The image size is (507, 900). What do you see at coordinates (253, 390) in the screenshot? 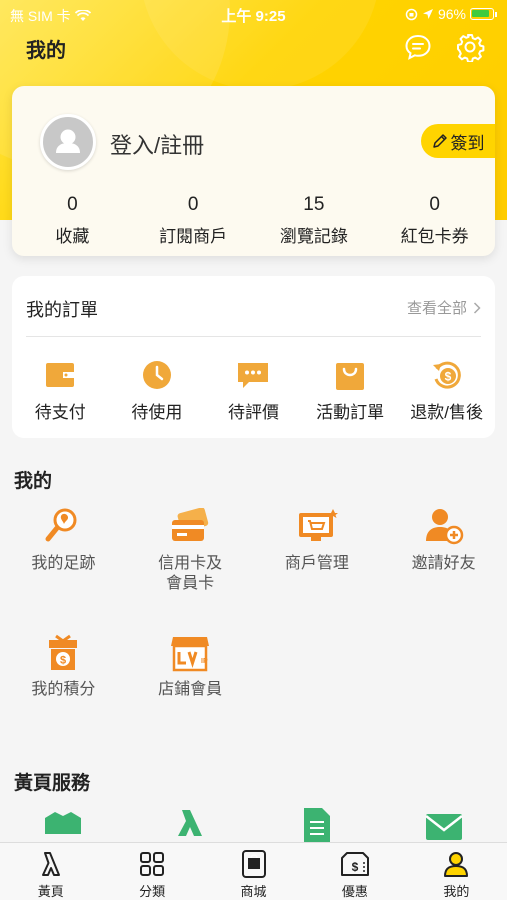
I see `order-pending-review: 待評價` at bounding box center [253, 390].